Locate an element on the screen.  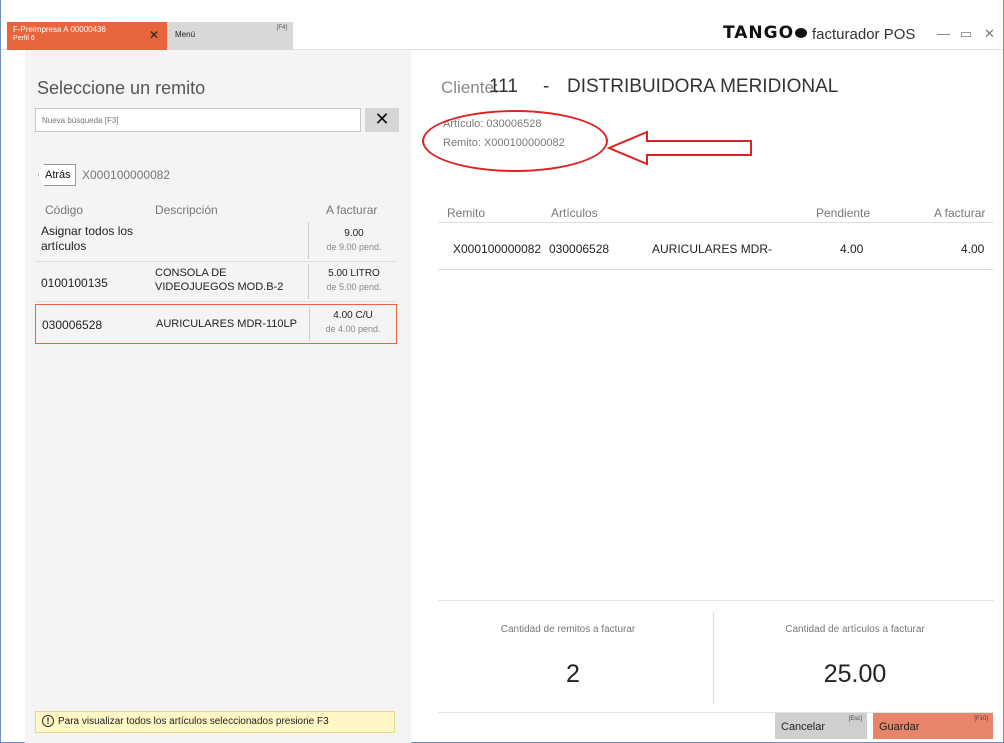
column-header-code: Código is located at coordinates (64, 210).